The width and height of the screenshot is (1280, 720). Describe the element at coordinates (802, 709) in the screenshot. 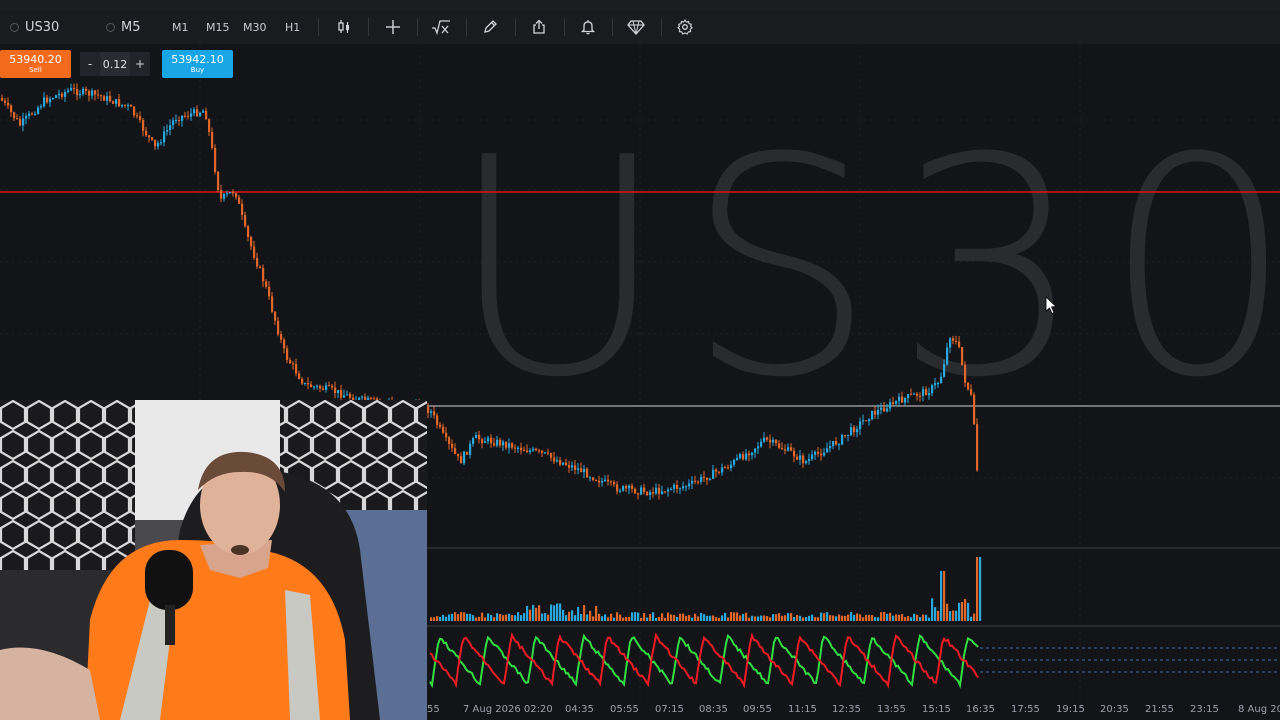

I see `time-axis-tick: 11:15` at that location.